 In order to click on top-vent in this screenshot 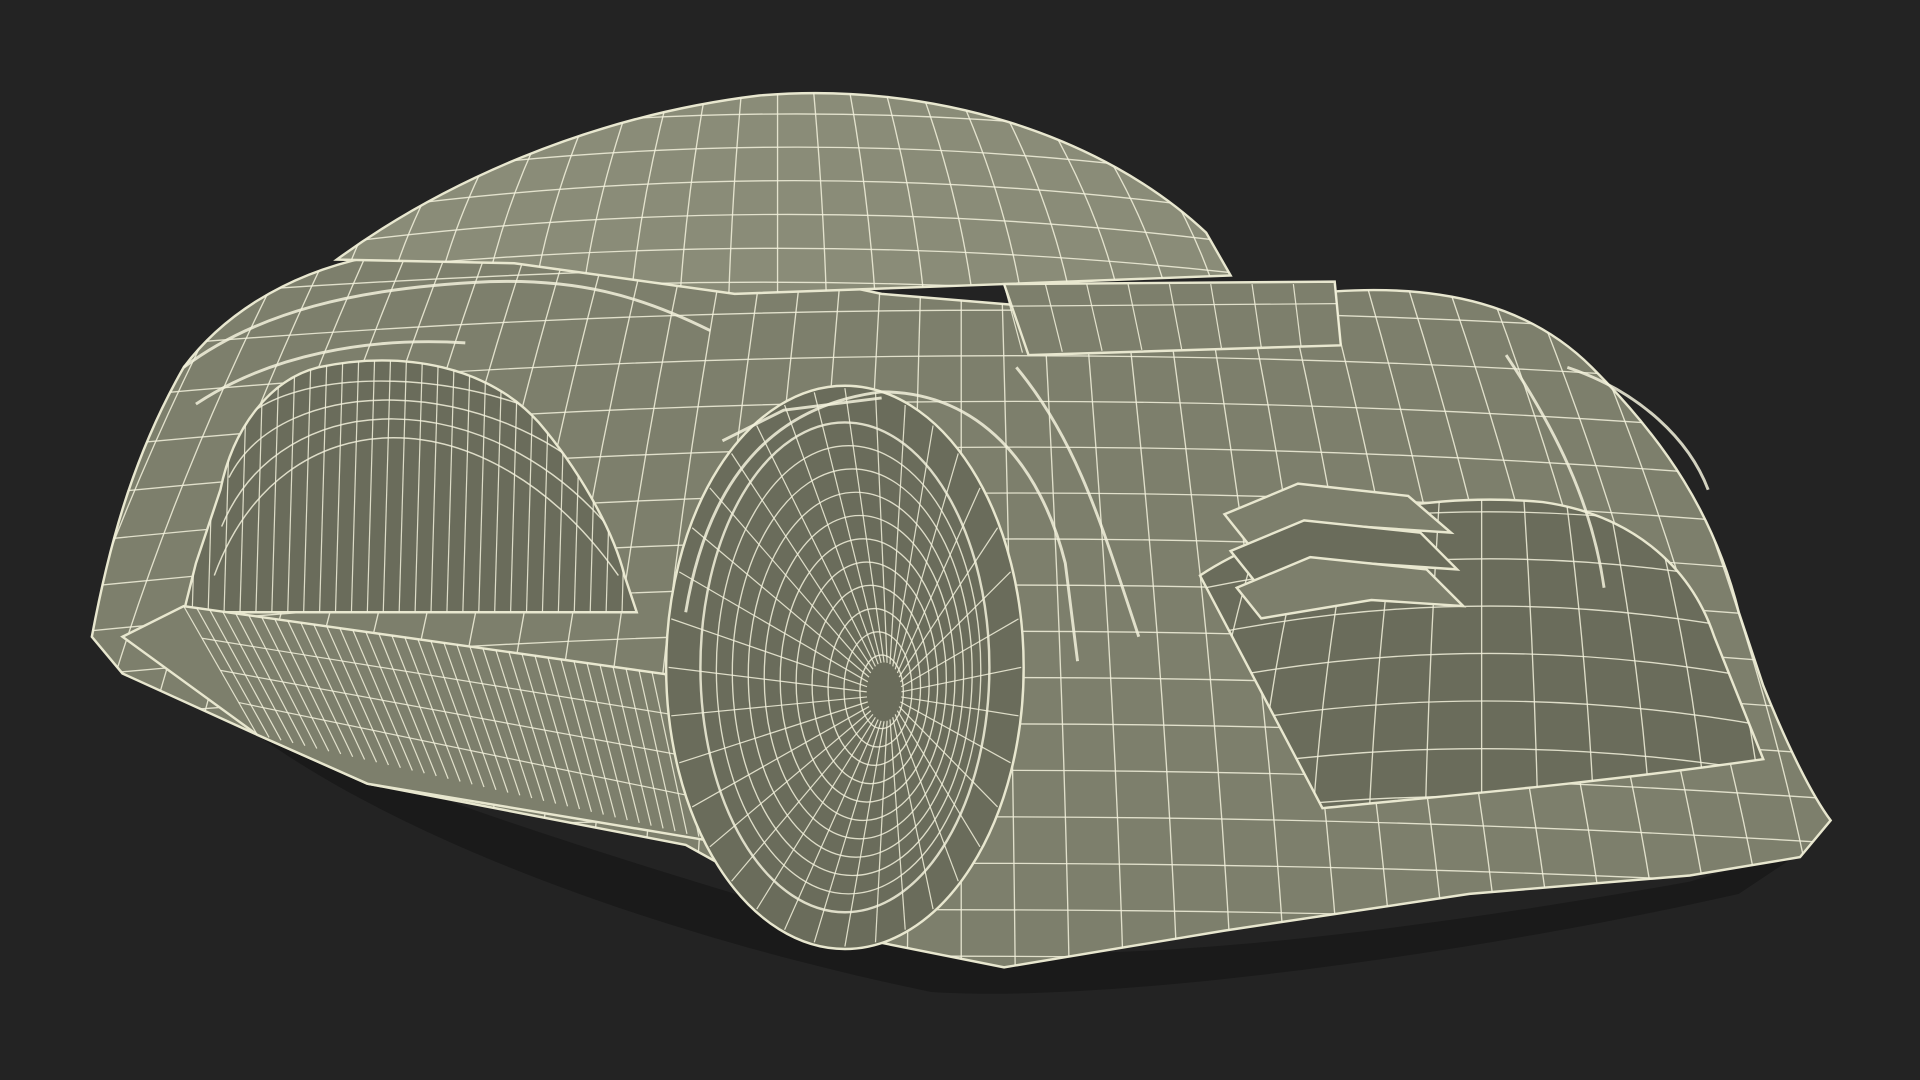, I will do `click(1172, 318)`.